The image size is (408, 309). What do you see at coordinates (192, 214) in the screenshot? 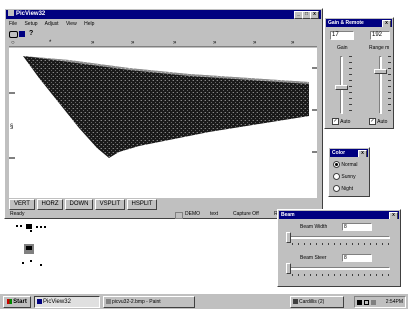
I see `status-demo: DEMO` at bounding box center [192, 214].